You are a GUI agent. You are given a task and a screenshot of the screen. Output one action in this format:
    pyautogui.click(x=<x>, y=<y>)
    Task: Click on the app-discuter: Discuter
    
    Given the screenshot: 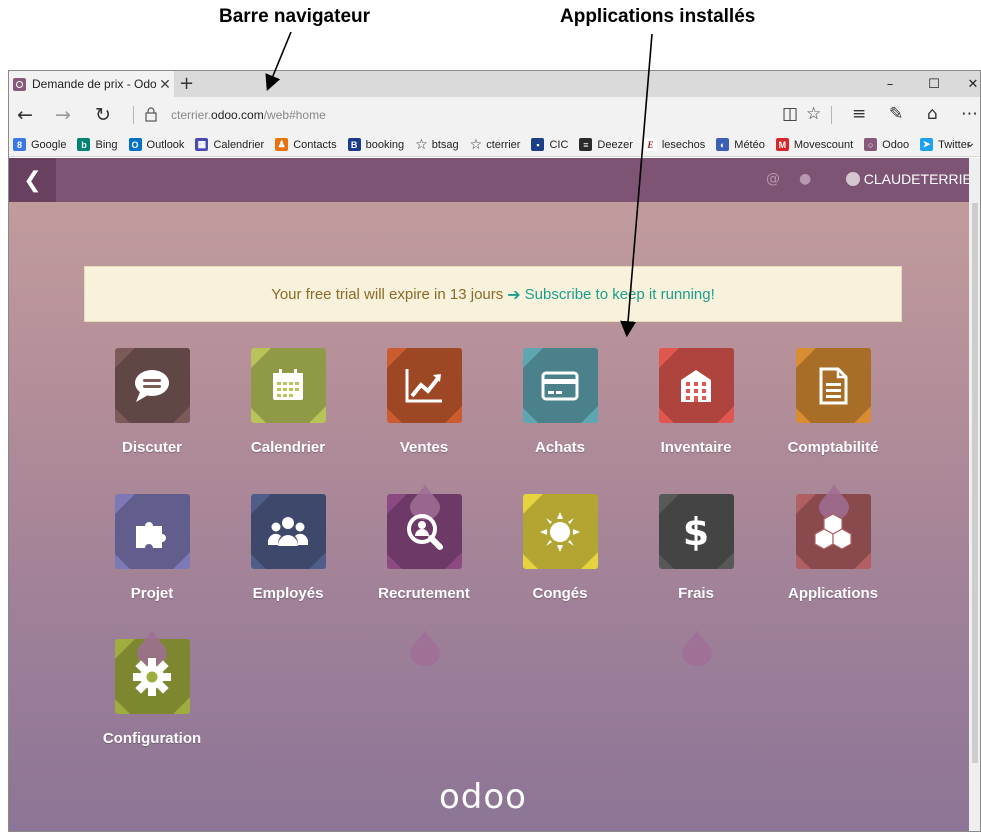 What is the action you would take?
    pyautogui.click(x=152, y=402)
    